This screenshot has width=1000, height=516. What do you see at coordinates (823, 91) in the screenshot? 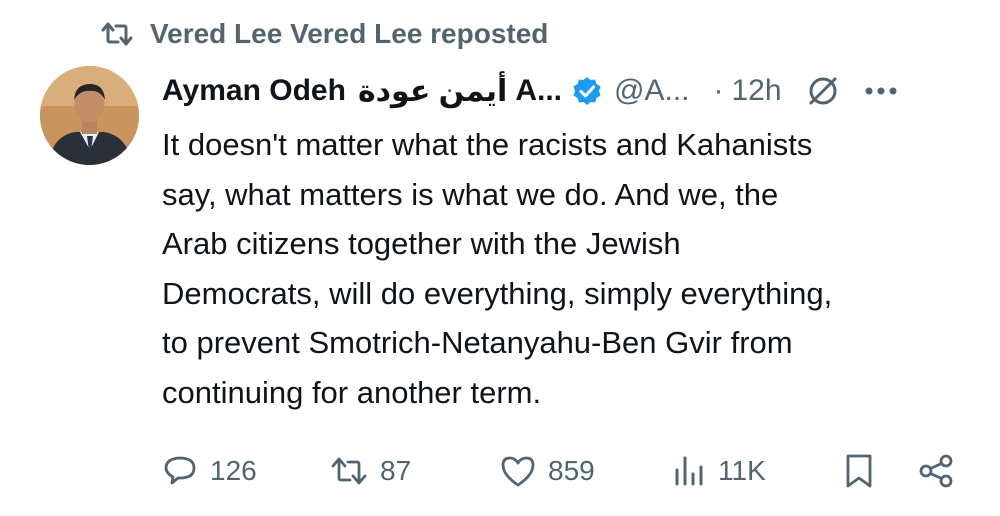
I see `grok-icon` at bounding box center [823, 91].